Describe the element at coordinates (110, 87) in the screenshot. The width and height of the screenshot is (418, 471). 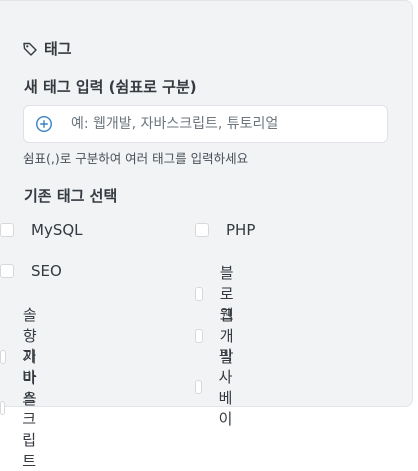
I see `new-tag-label: 새 태그 입력 (쉼표로 구분)` at that location.